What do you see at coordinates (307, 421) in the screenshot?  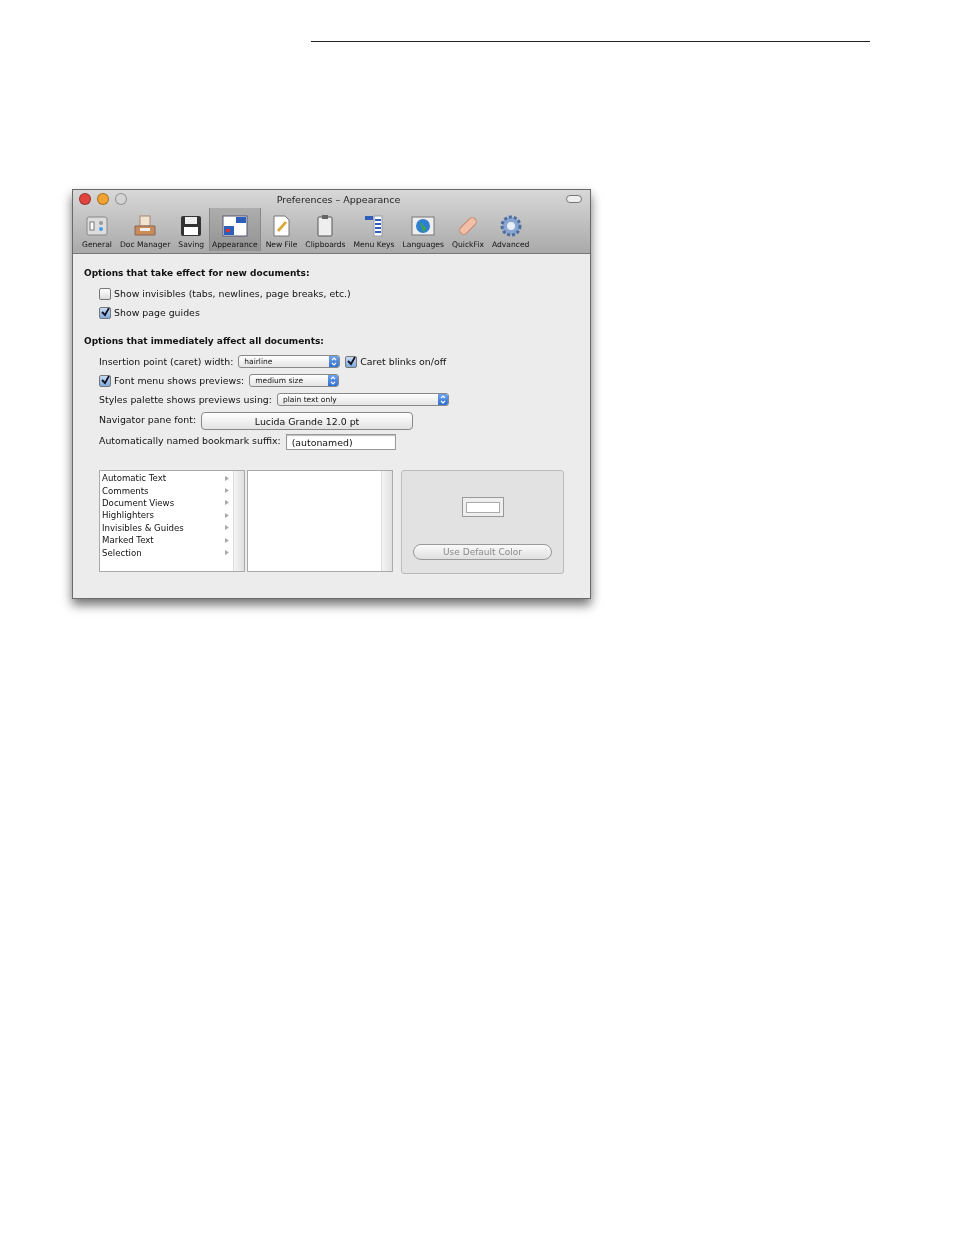 I see `font-button: Lucida Grande 12.0 pt` at bounding box center [307, 421].